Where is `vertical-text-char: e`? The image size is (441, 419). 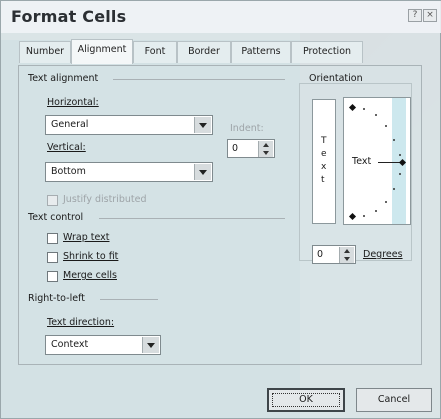 vertical-text-char: e is located at coordinates (324, 154).